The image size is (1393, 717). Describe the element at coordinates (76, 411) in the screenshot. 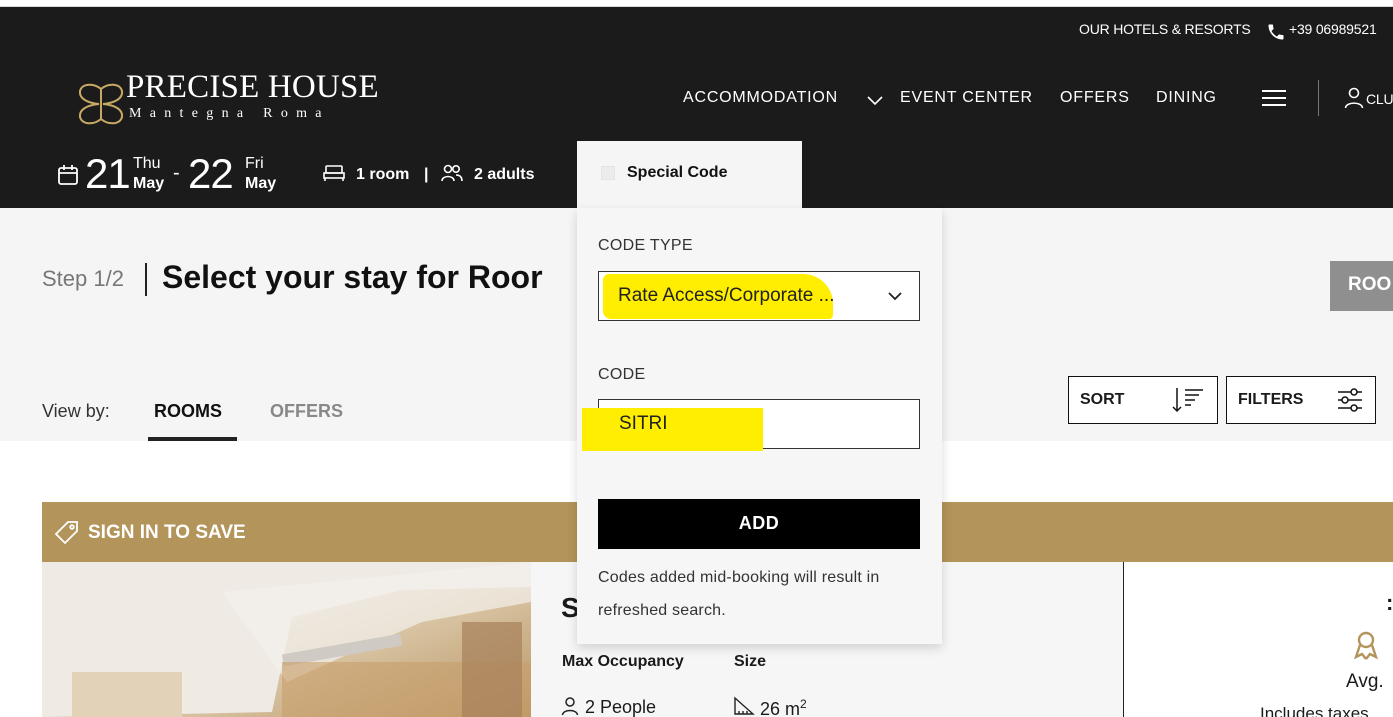

I see `view-by-label: View by:` at that location.